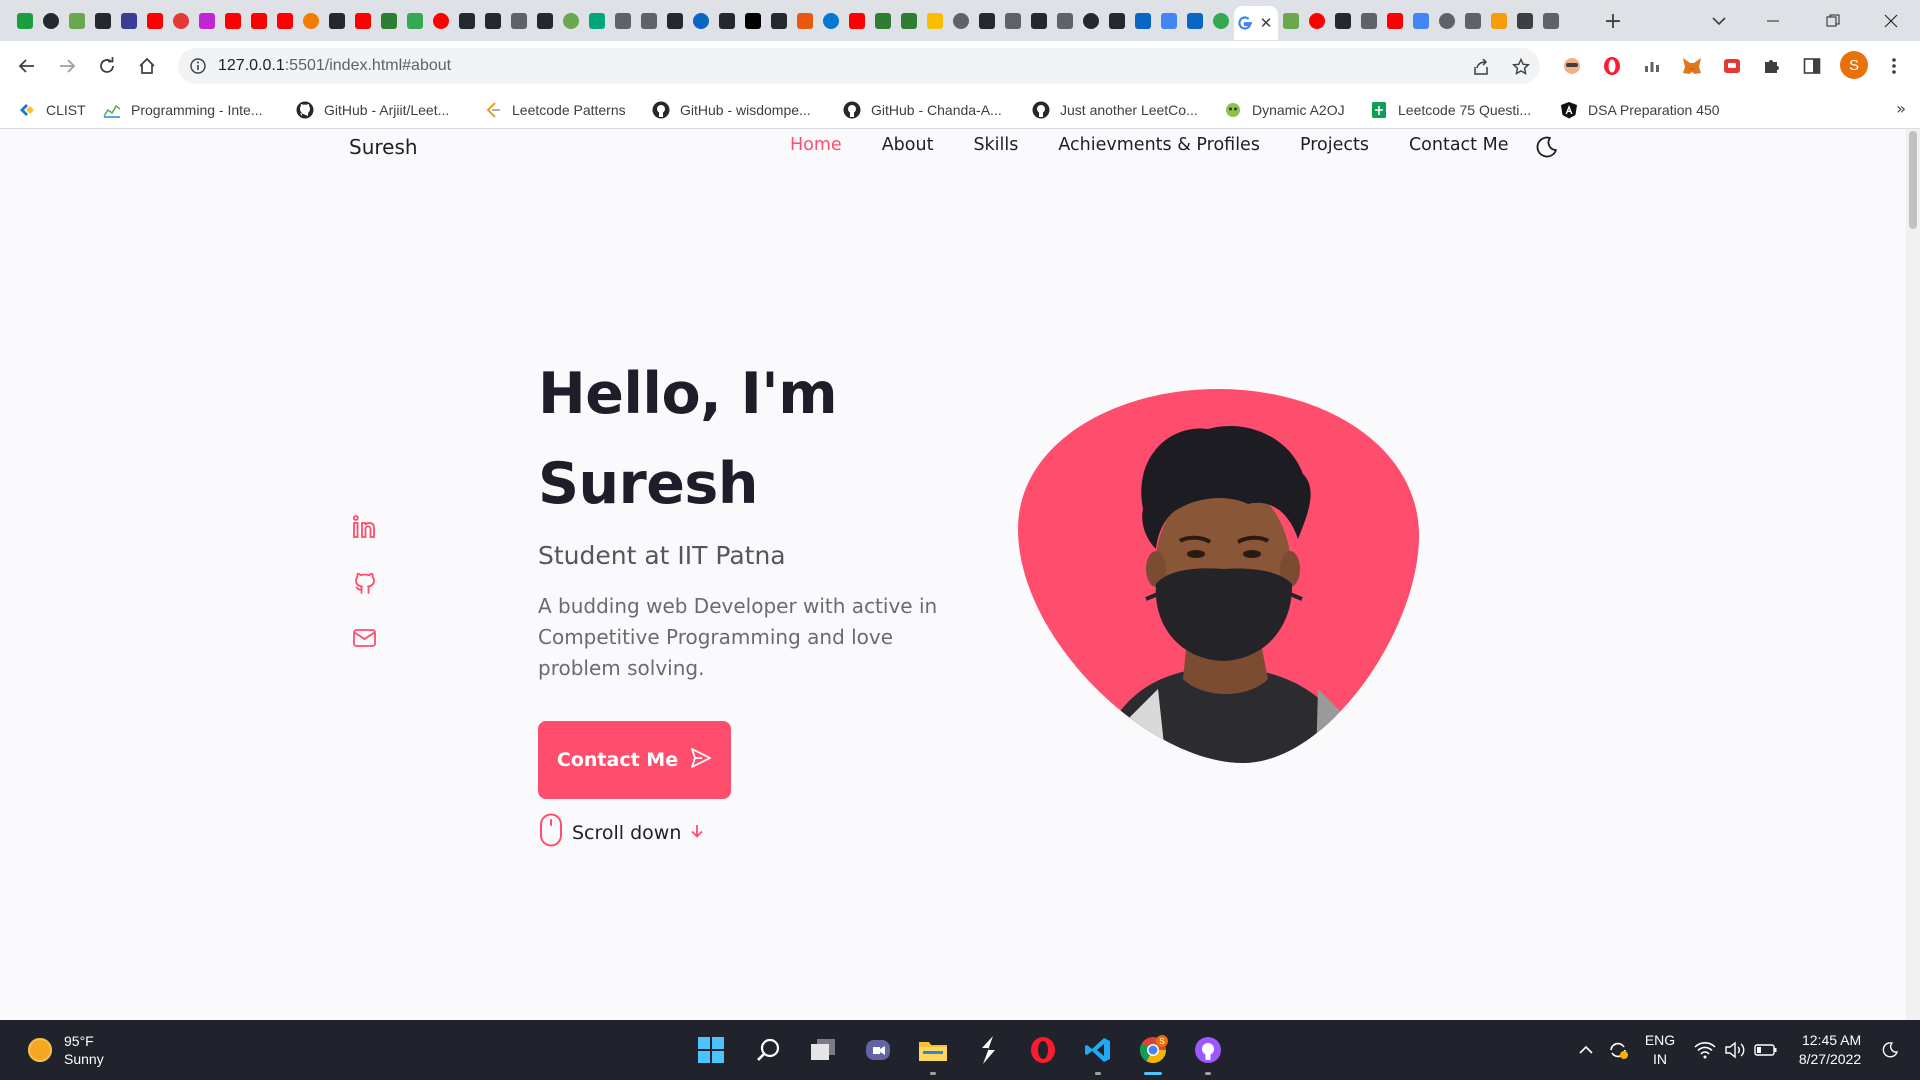 This screenshot has height=1080, width=1920. What do you see at coordinates (1572, 66) in the screenshot?
I see `extension-face-icon` at bounding box center [1572, 66].